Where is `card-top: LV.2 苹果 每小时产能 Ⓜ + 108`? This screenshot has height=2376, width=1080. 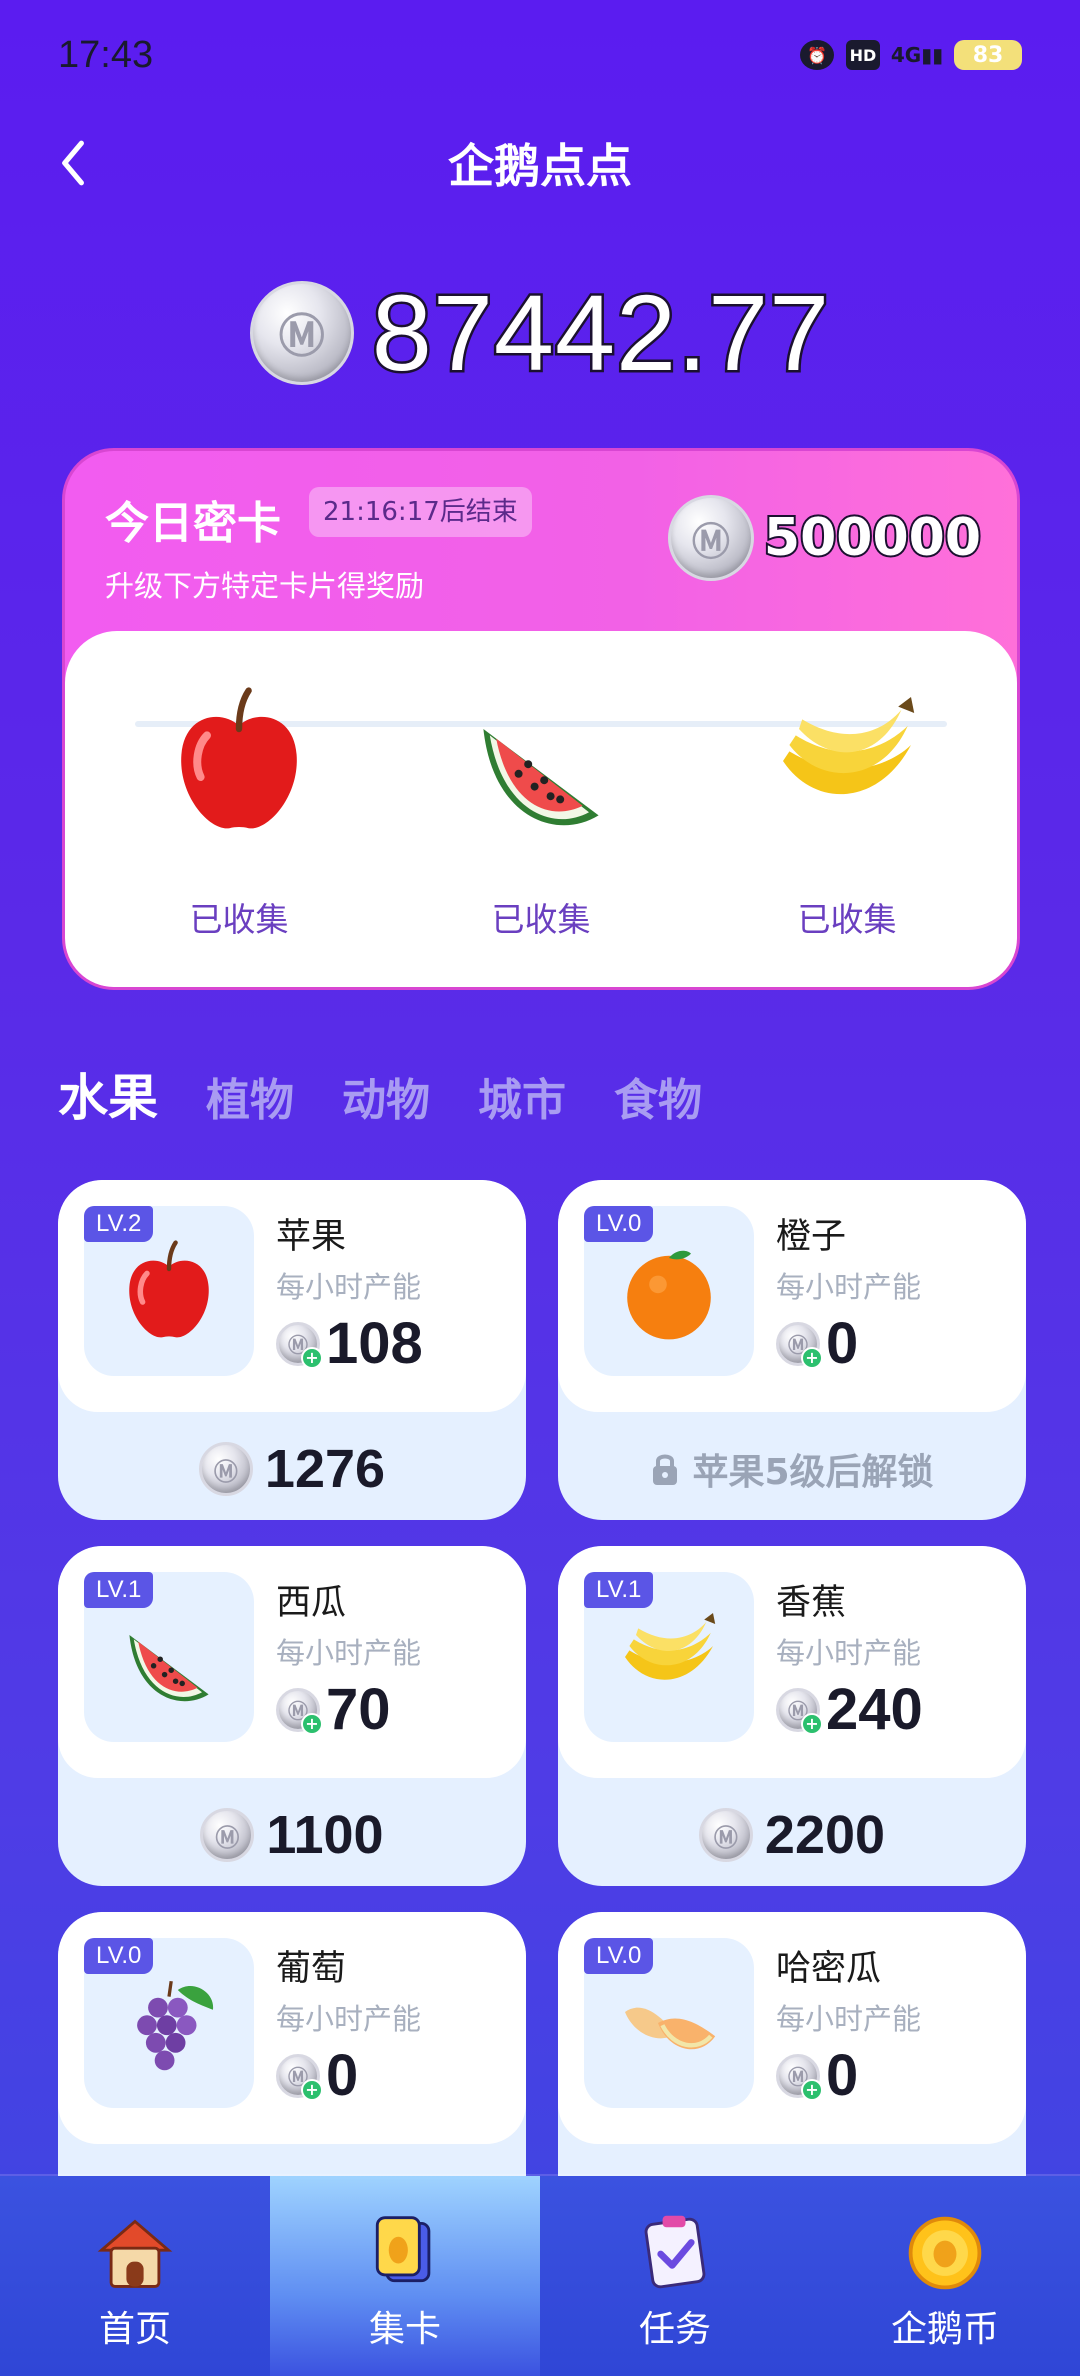 card-top: LV.2 苹果 每小时产能 Ⓜ + 108 is located at coordinates (292, 1296).